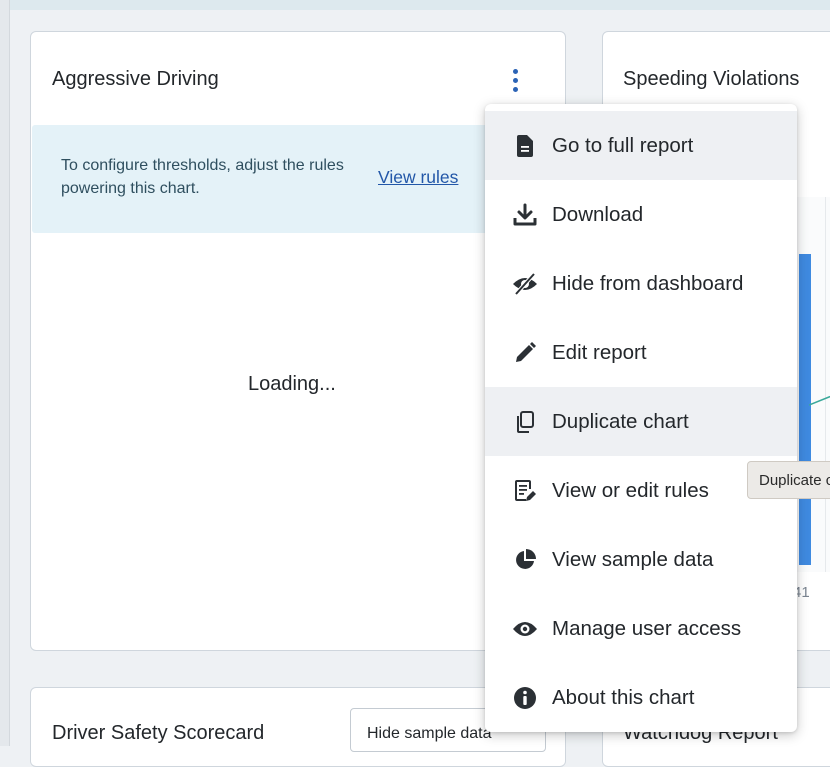  I want to click on rules-icon, so click(525, 491).